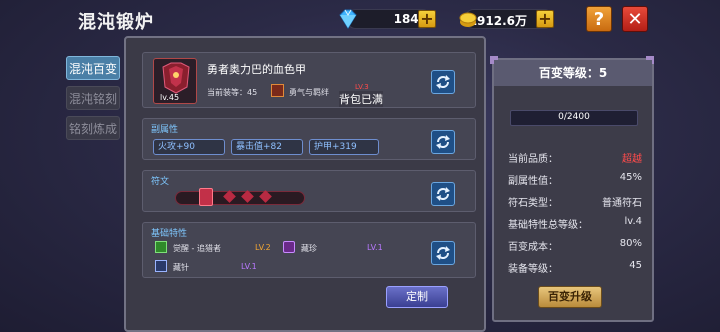 Image resolution: width=720 pixels, height=332 pixels. What do you see at coordinates (161, 266) in the screenshot?
I see `trait-needle-icon` at bounding box center [161, 266].